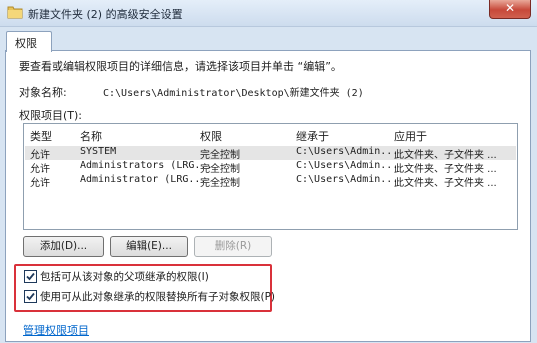  I want to click on title-bar: 新建文件夹 (2) 的高级安全设置 ✕, so click(268, 13).